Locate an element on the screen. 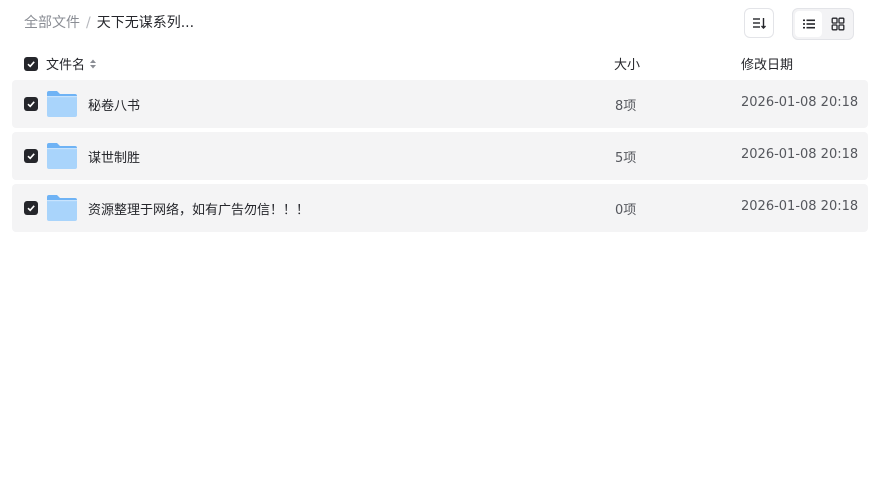 Image resolution: width=878 pixels, height=495 pixels. breadcrumb-root-link: 全部文件 is located at coordinates (52, 23).